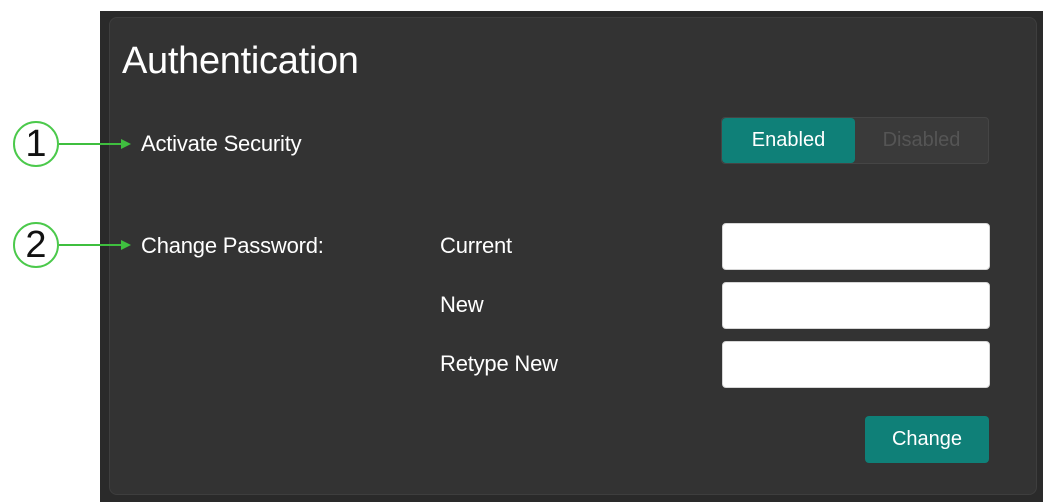 The height and width of the screenshot is (502, 1043). Describe the element at coordinates (221, 143) in the screenshot. I see `activate-security-label: Activate Security` at that location.